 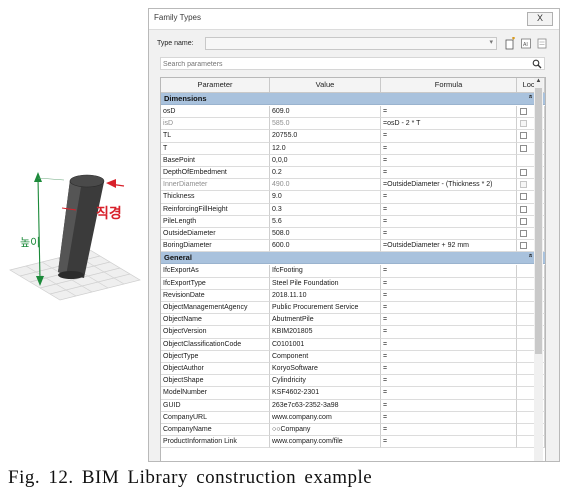 What do you see at coordinates (449, 124) in the screenshot?
I see `parameter-formula: =osD - 2 * T` at bounding box center [449, 124].